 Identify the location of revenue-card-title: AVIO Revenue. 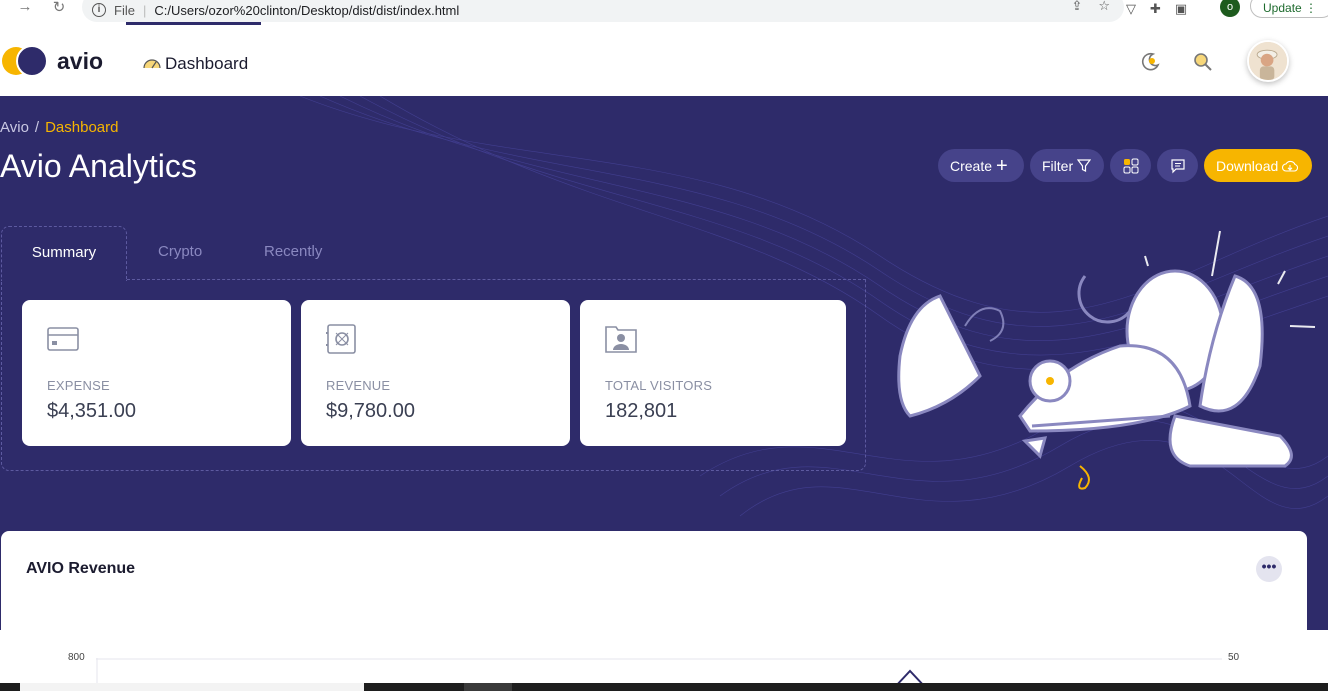
(81, 568).